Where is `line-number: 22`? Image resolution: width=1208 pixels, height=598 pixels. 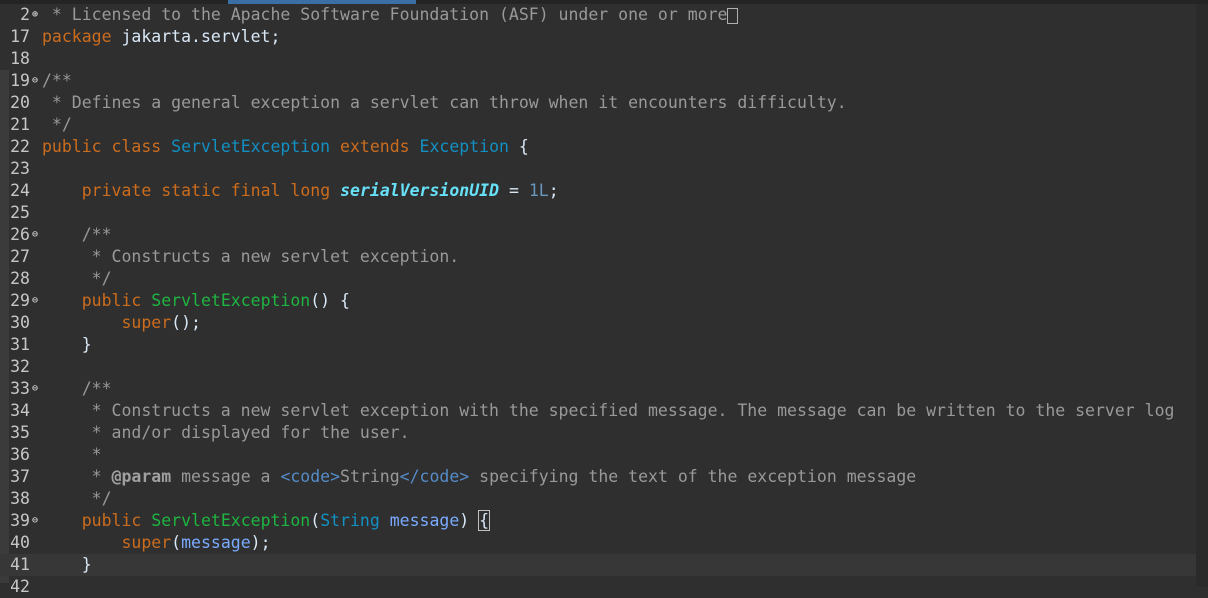 line-number: 22 is located at coordinates (20, 146).